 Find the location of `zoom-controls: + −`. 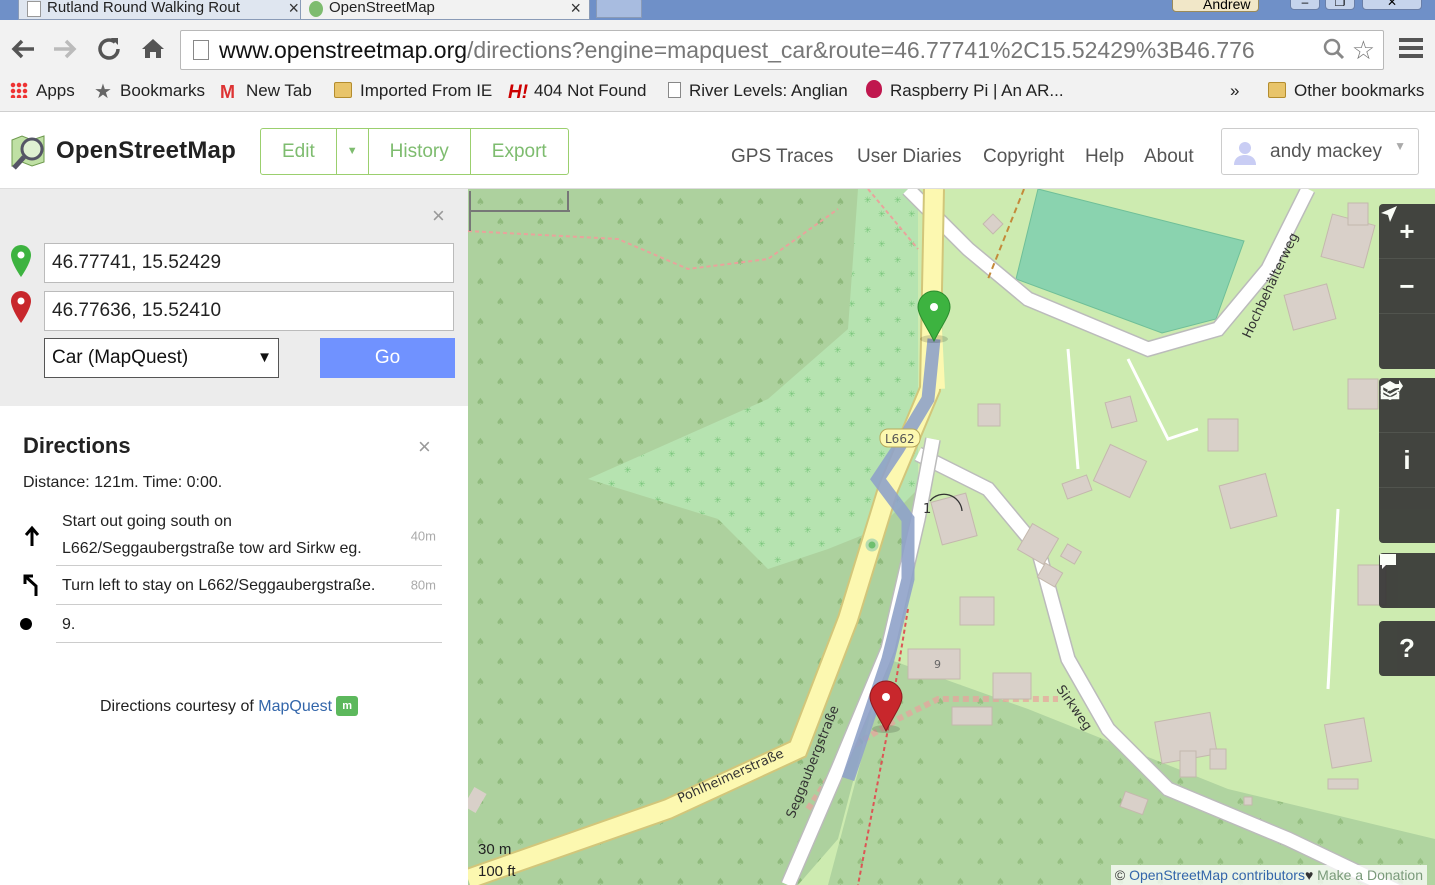

zoom-controls: + − is located at coordinates (1407, 286).